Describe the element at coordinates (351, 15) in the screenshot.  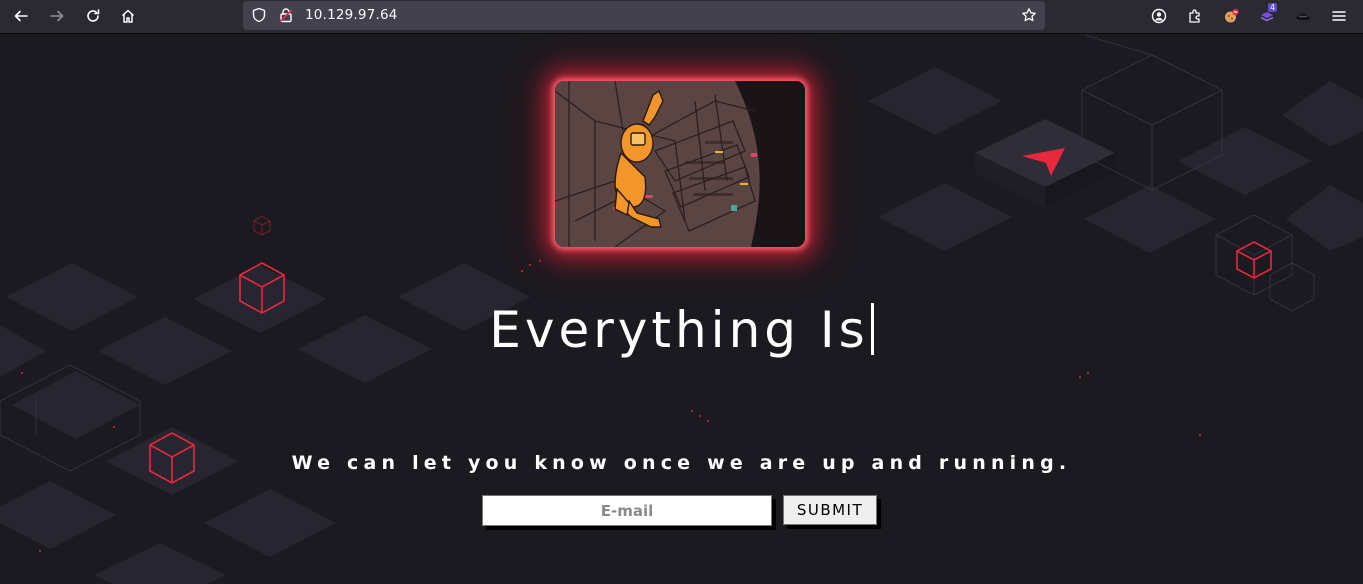
I see `url-text: 10.129.97.64` at that location.